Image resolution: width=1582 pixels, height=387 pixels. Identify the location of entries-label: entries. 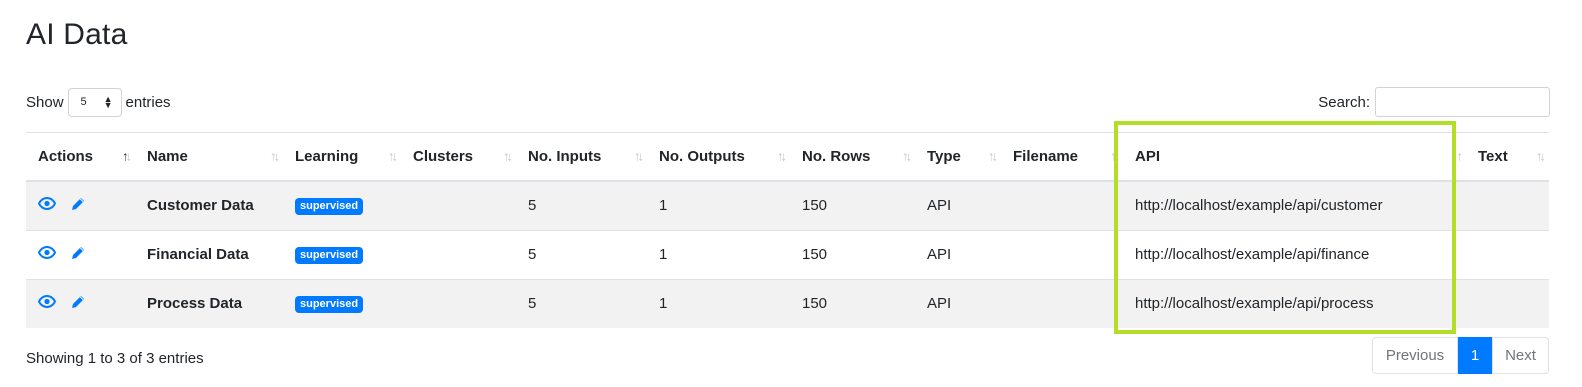
(148, 102).